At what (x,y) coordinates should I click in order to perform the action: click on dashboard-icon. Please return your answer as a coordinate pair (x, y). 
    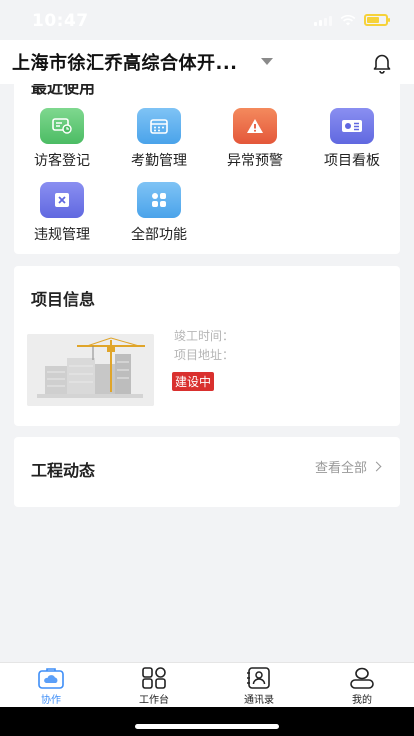
    Looking at the image, I should click on (352, 126).